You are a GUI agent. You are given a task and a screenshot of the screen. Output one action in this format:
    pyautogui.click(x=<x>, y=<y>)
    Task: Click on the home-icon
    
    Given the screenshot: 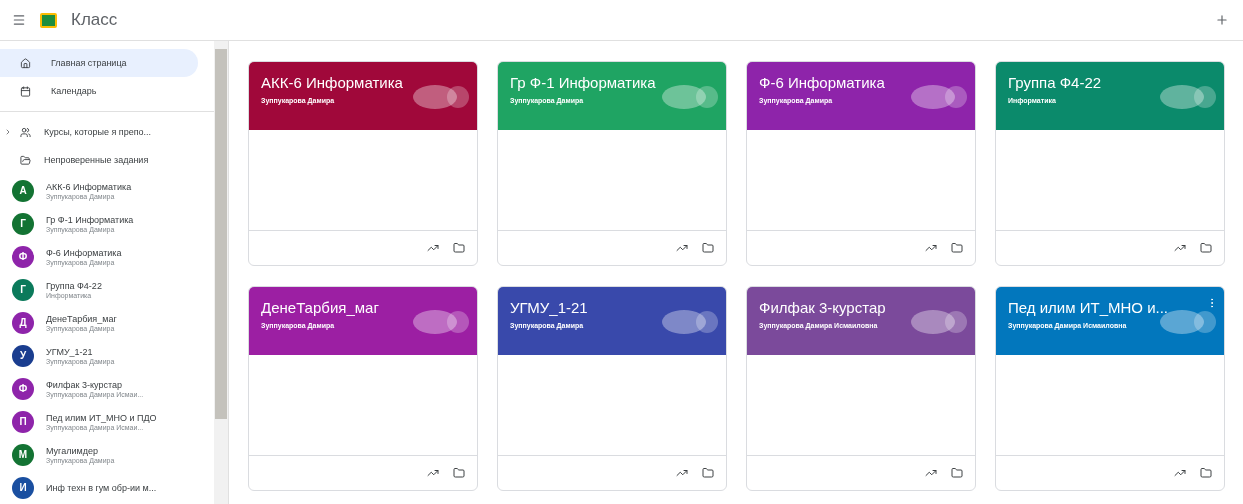 What is the action you would take?
    pyautogui.click(x=25, y=63)
    